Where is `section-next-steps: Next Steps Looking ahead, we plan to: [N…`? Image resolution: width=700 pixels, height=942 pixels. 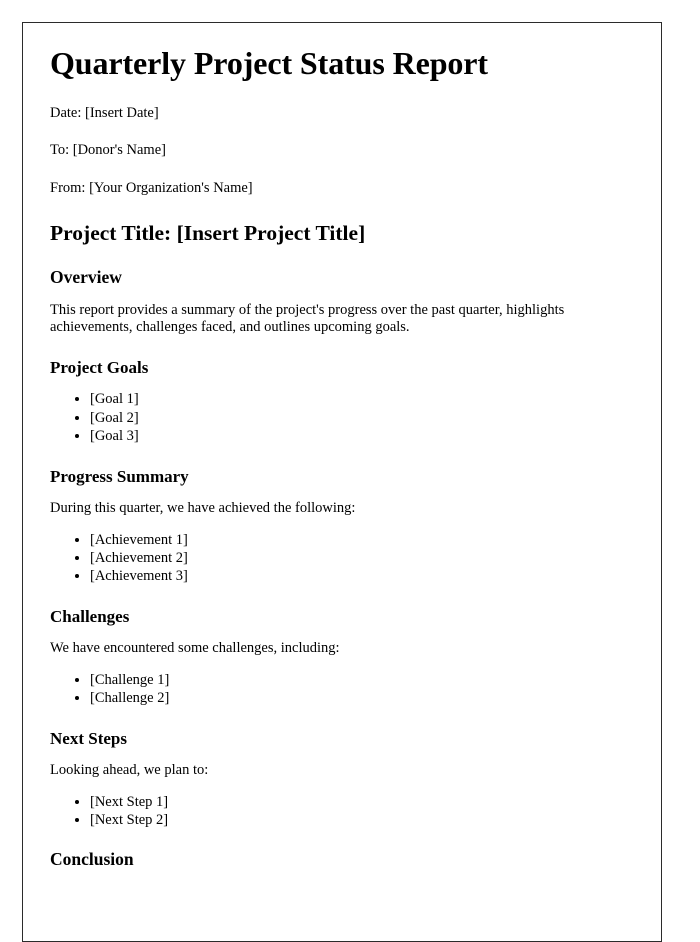
section-next-steps: Next Steps Looking ahead, we plan to: [N… is located at coordinates (341, 779).